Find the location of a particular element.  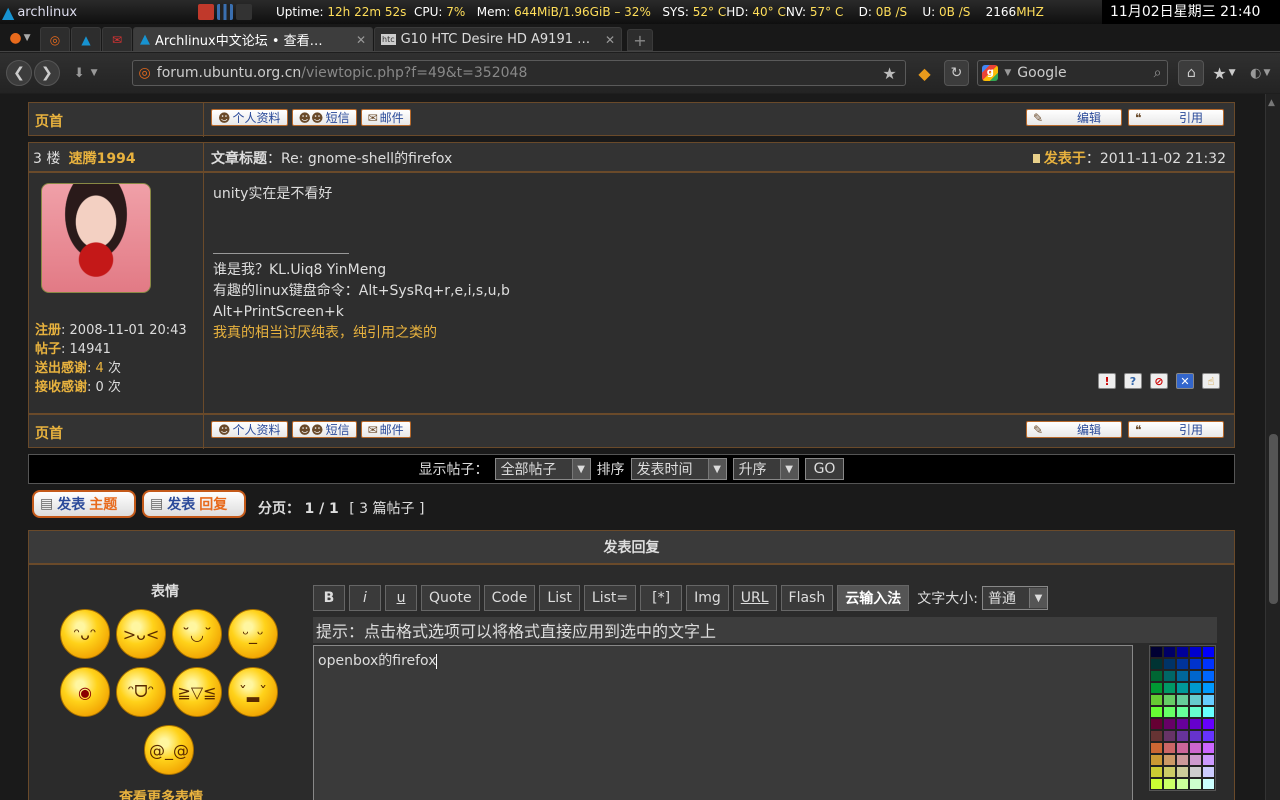

post-author: 速腾1994 is located at coordinates (102, 158).